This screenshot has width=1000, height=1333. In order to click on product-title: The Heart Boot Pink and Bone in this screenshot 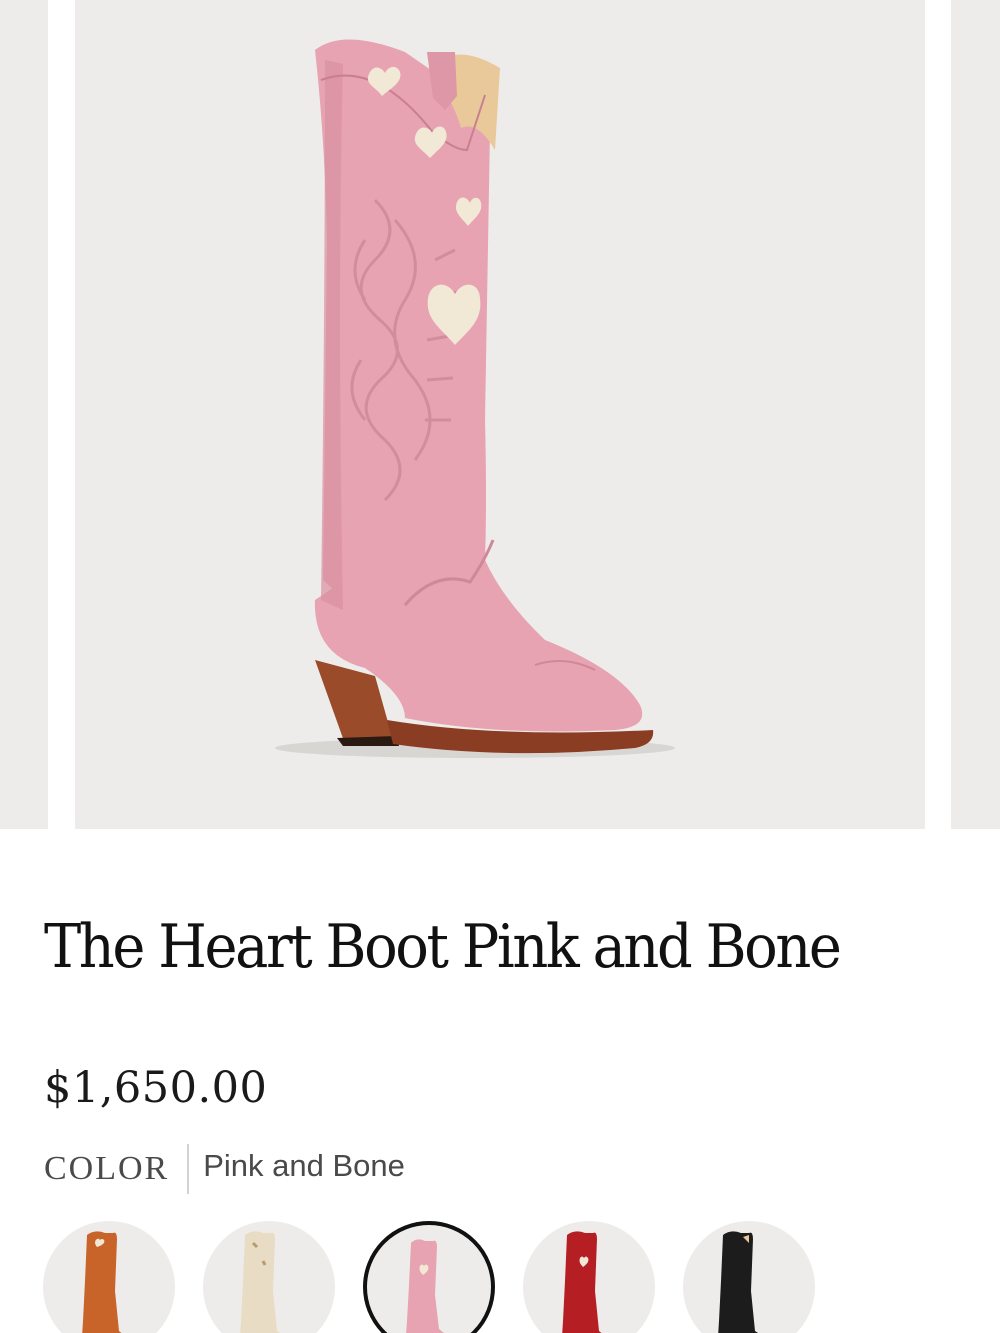, I will do `click(443, 947)`.